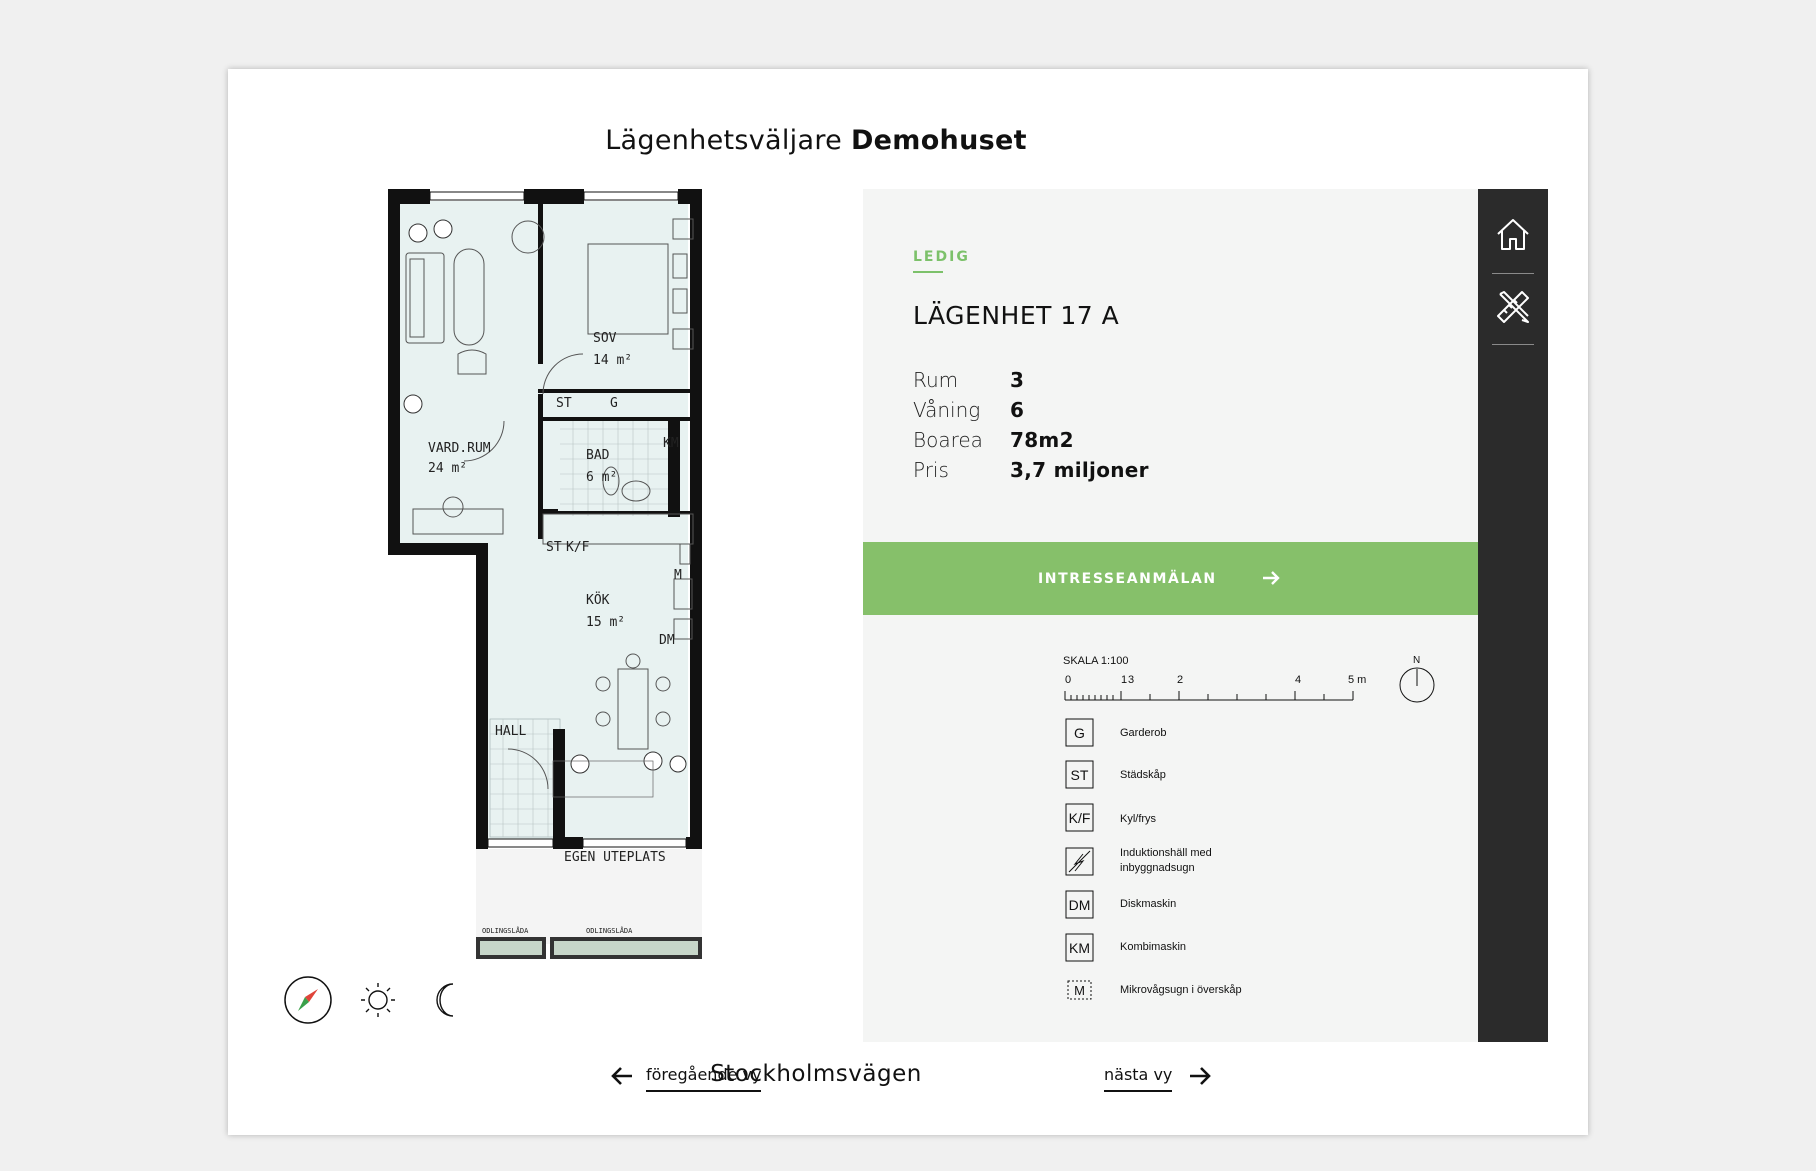 This screenshot has height=1171, width=1816. Describe the element at coordinates (612, 360) in the screenshot. I see `room-area-sov: 14 m²` at that location.